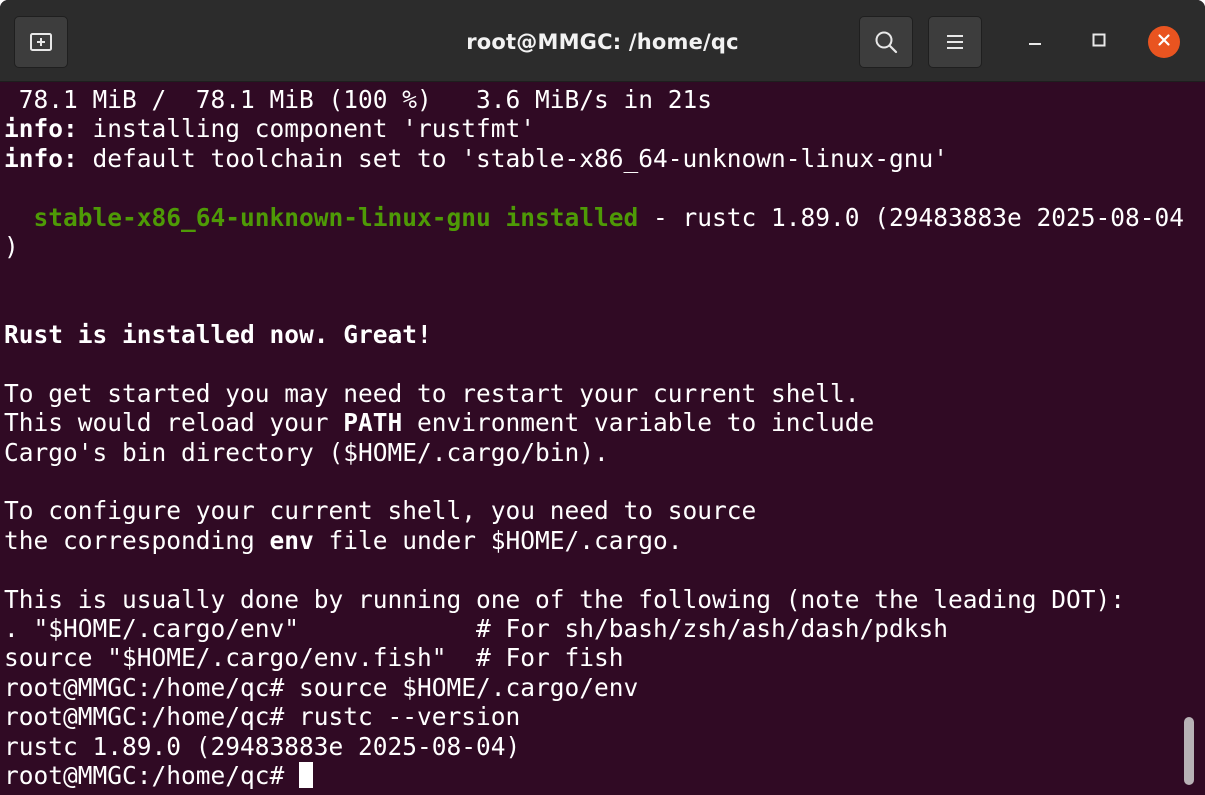 The image size is (1205, 795). I want to click on terminal-line: root@MMGC:/home/qc# rustc --version, so click(262, 717).